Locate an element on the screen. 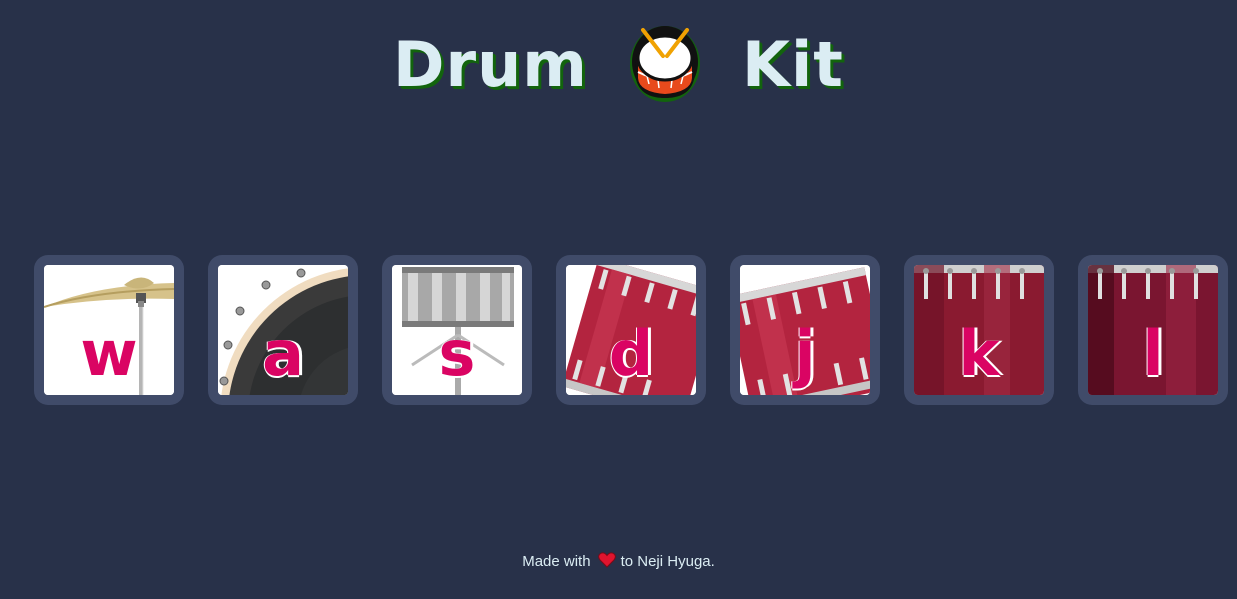 The image size is (1237, 599). drum-key-l: l is located at coordinates (1153, 330).